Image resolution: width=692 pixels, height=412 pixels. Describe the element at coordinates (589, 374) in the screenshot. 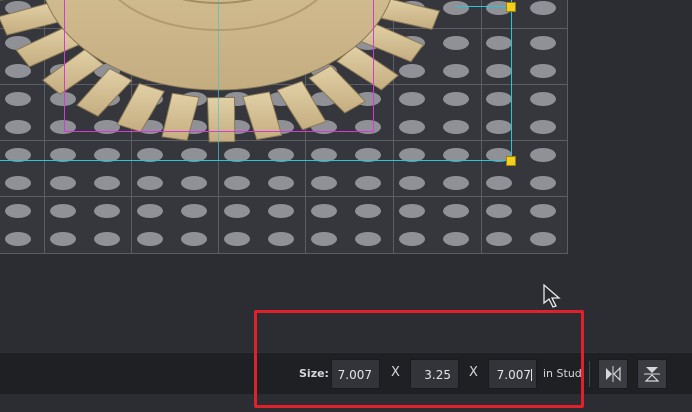

I see `toolbar-divider` at that location.